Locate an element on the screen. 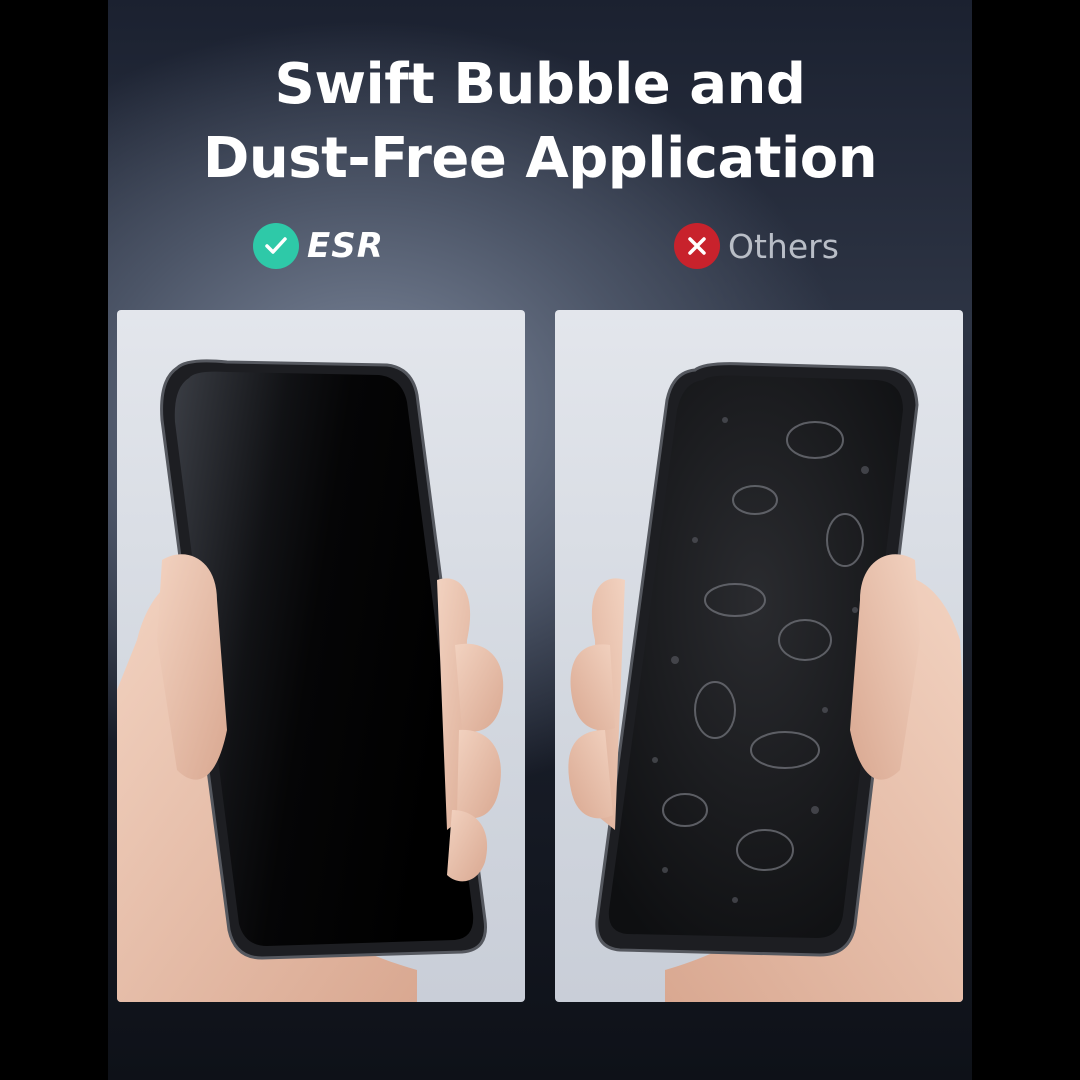 The height and width of the screenshot is (1080, 1080). headline-line-2: Dust-Free Application is located at coordinates (540, 158).